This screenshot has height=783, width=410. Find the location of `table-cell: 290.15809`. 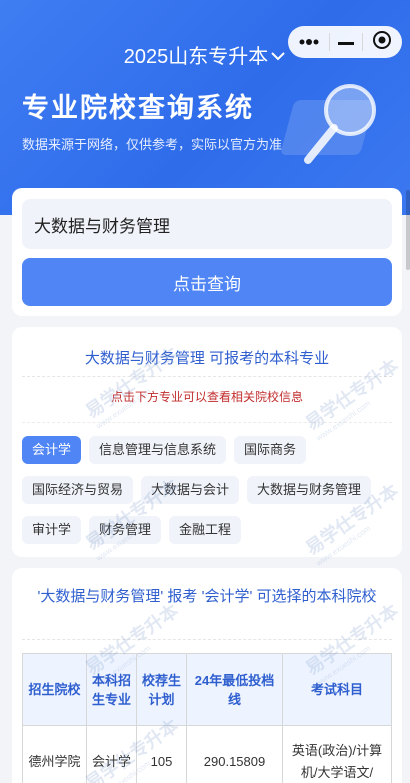

table-cell: 290.15809 is located at coordinates (234, 754).